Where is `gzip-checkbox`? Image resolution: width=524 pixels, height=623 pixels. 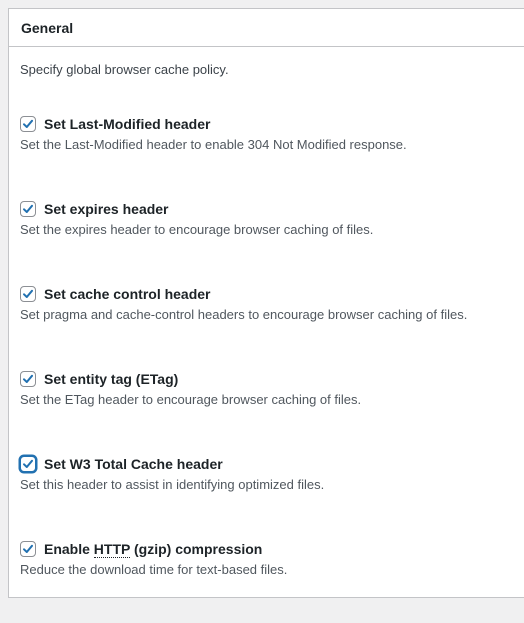 gzip-checkbox is located at coordinates (28, 549).